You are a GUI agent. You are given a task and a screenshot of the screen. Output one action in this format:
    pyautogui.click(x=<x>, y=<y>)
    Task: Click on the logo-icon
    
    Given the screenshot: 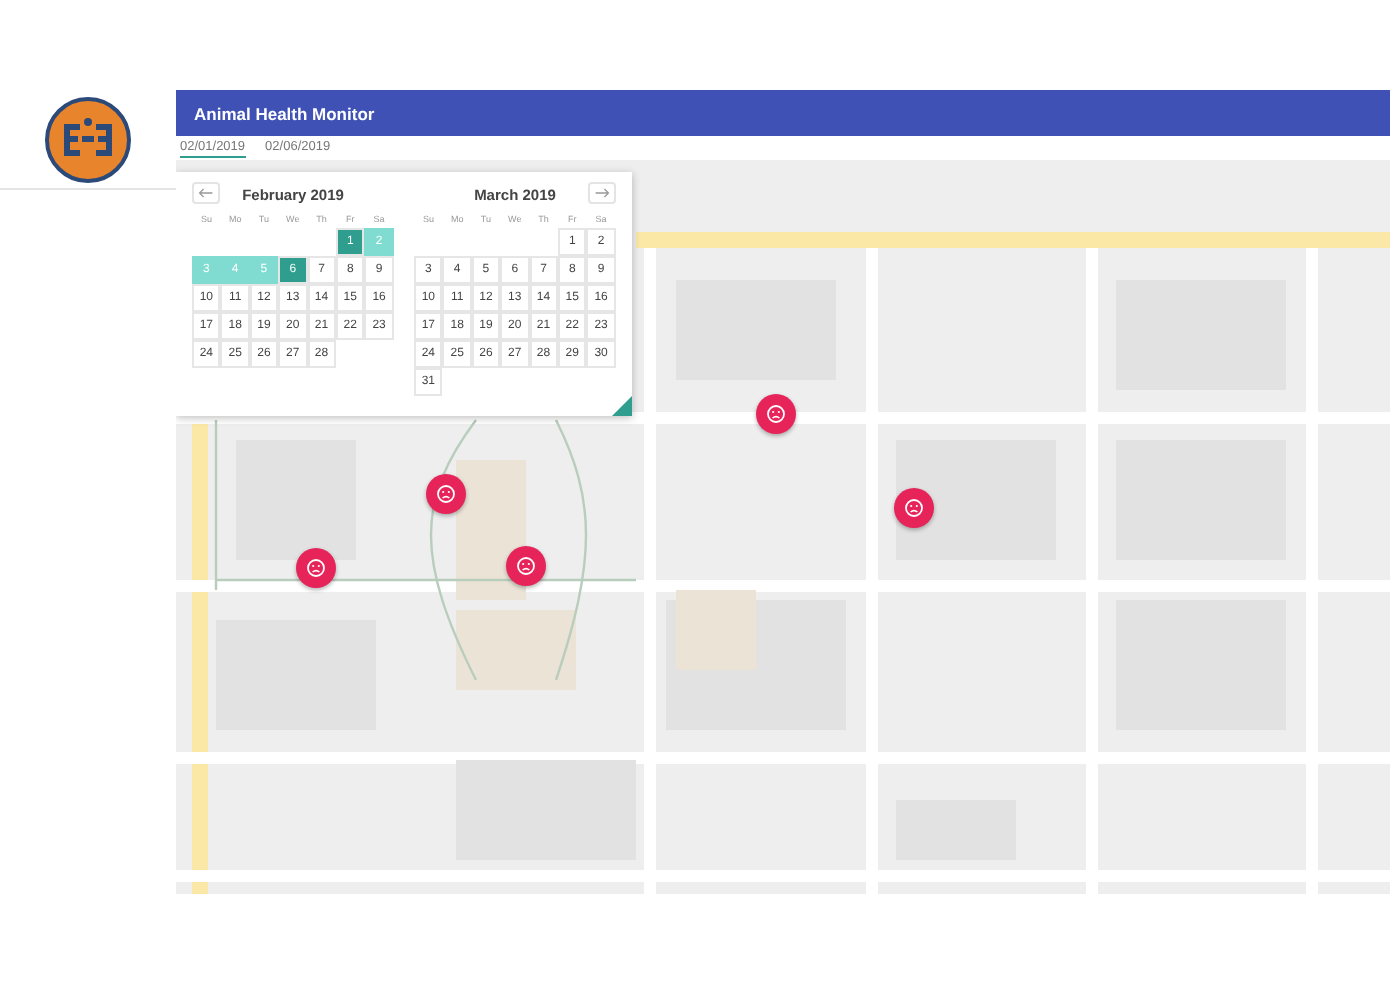 What is the action you would take?
    pyautogui.click(x=88, y=140)
    